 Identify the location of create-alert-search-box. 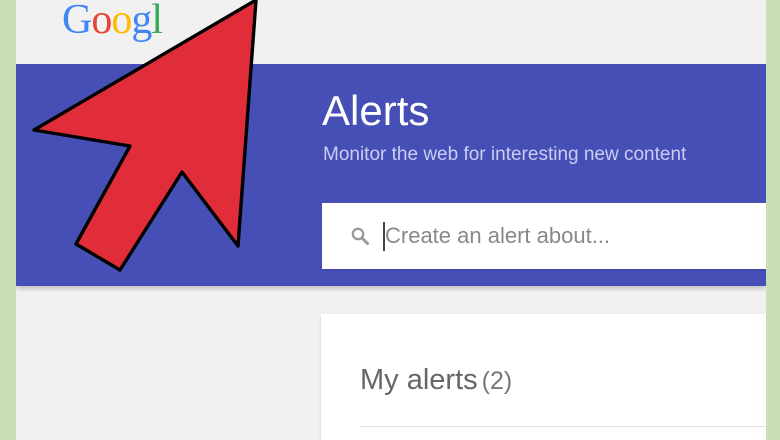
(544, 236).